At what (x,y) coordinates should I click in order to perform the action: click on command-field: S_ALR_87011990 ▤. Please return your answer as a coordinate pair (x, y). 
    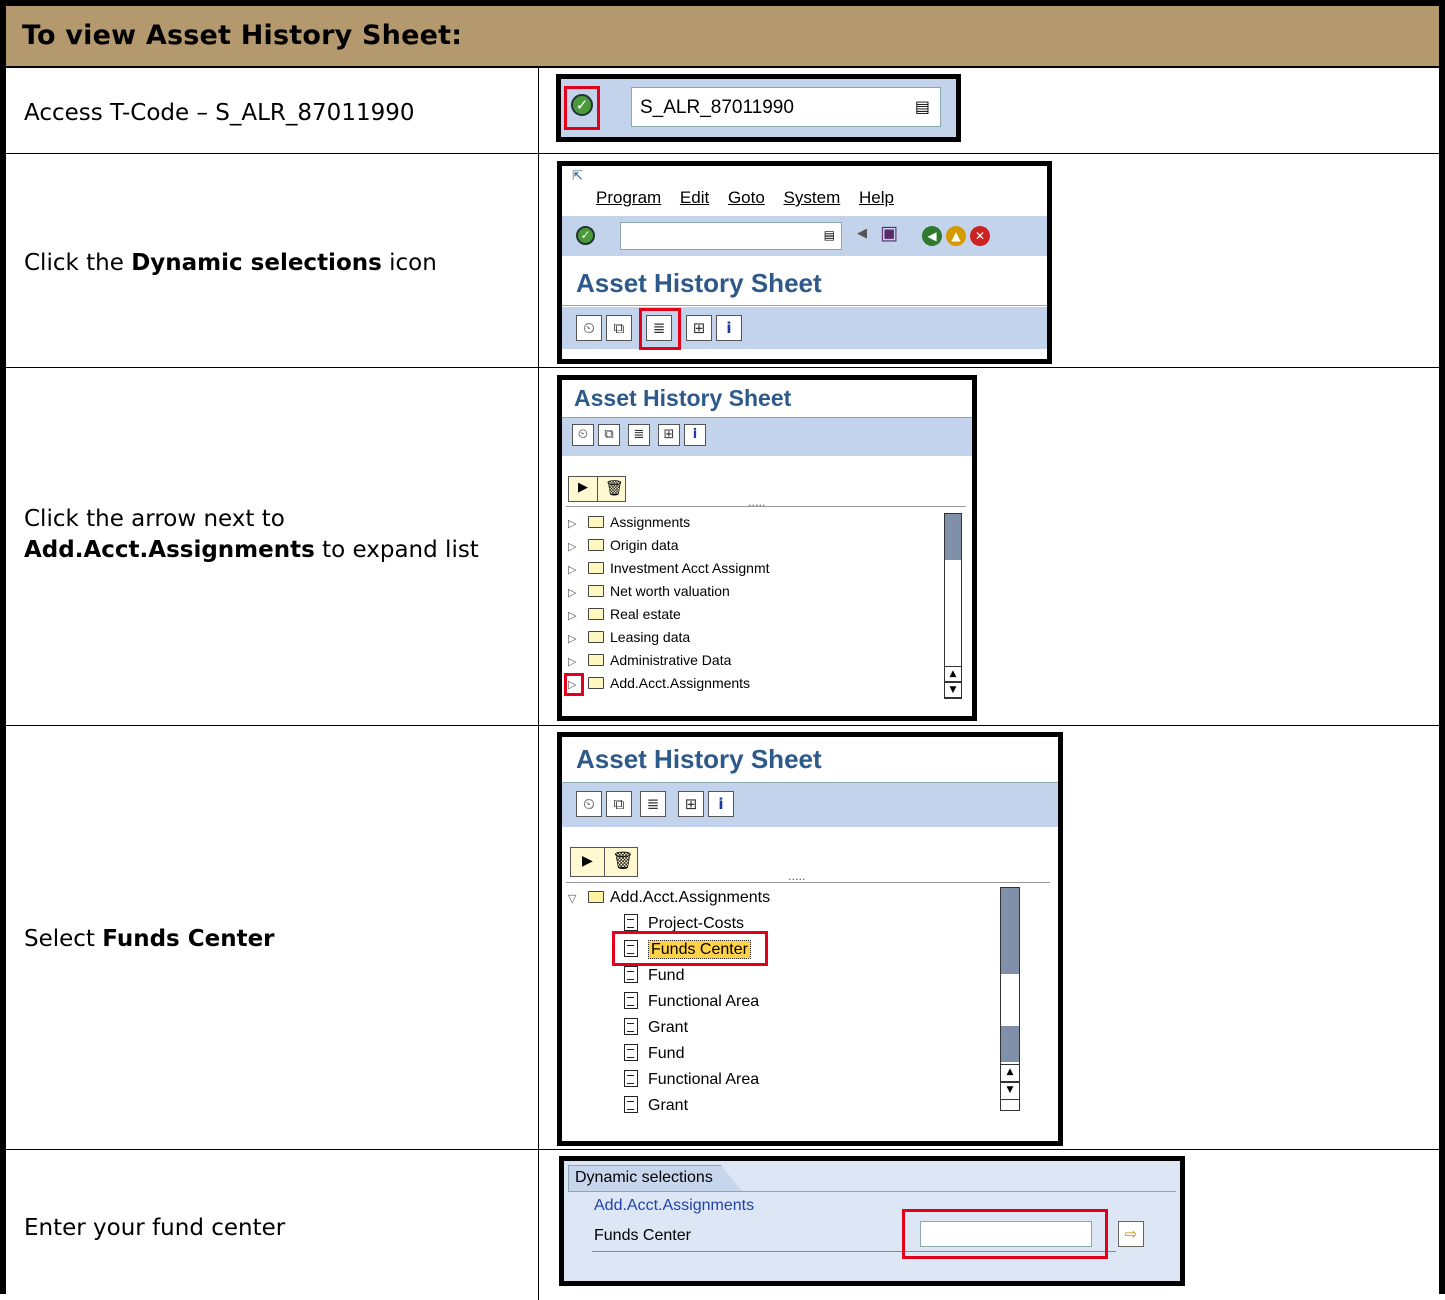
    Looking at the image, I should click on (786, 107).